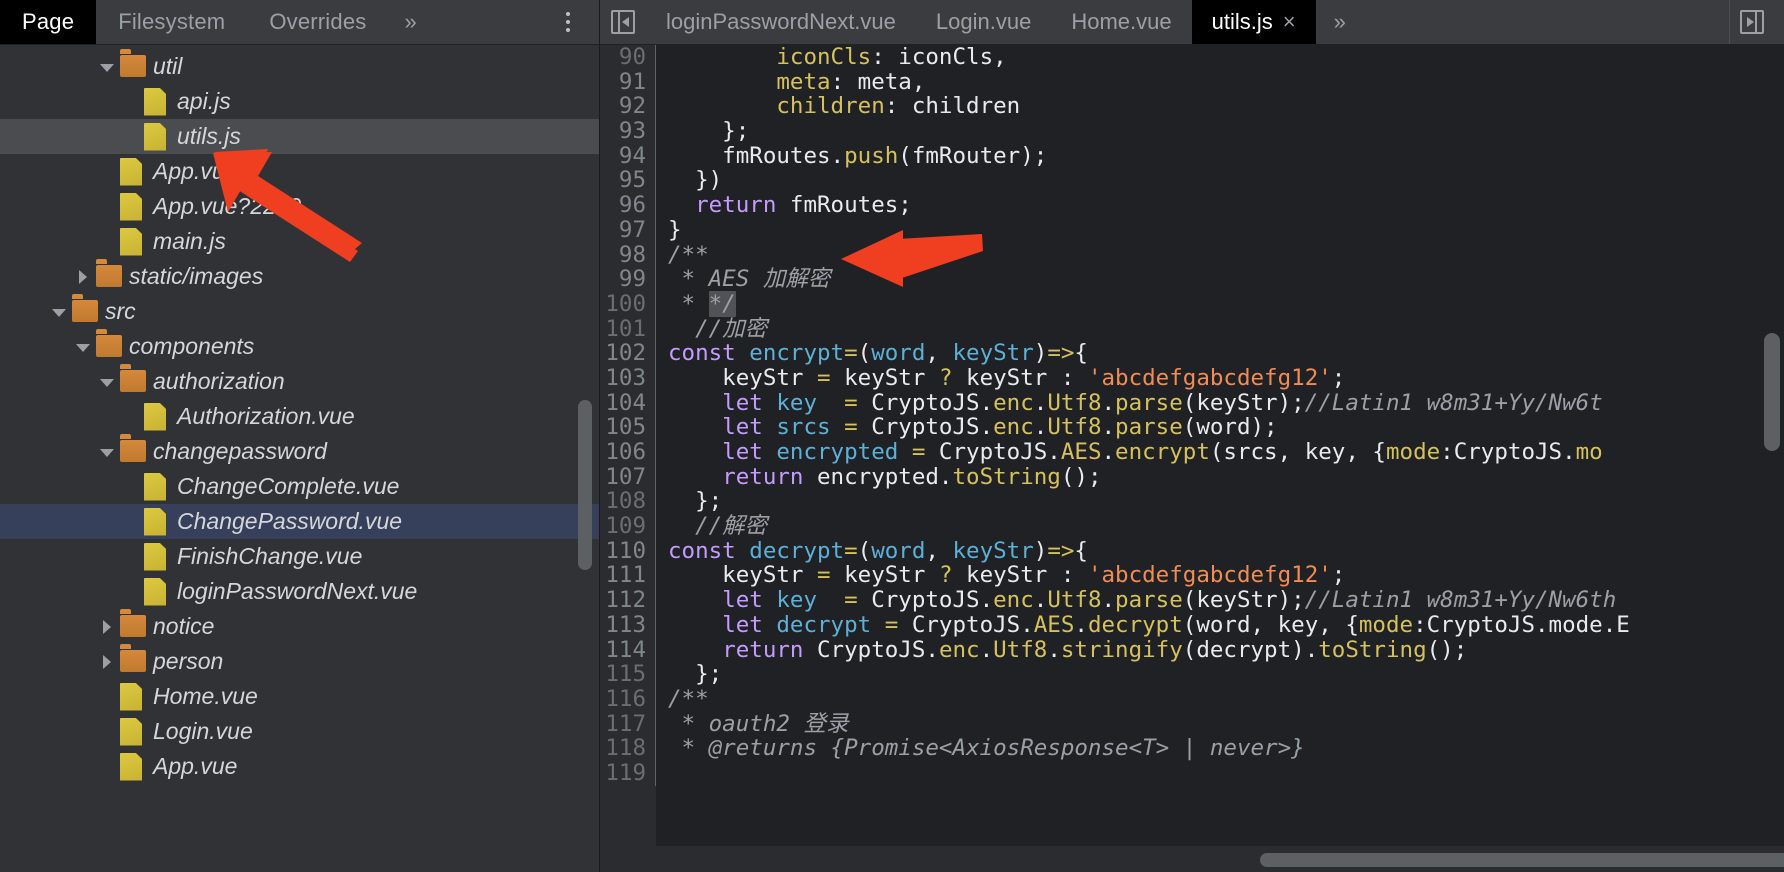 The width and height of the screenshot is (1784, 872). Describe the element at coordinates (1340, 22) in the screenshot. I see `editor-more-tabs-button: »` at that location.